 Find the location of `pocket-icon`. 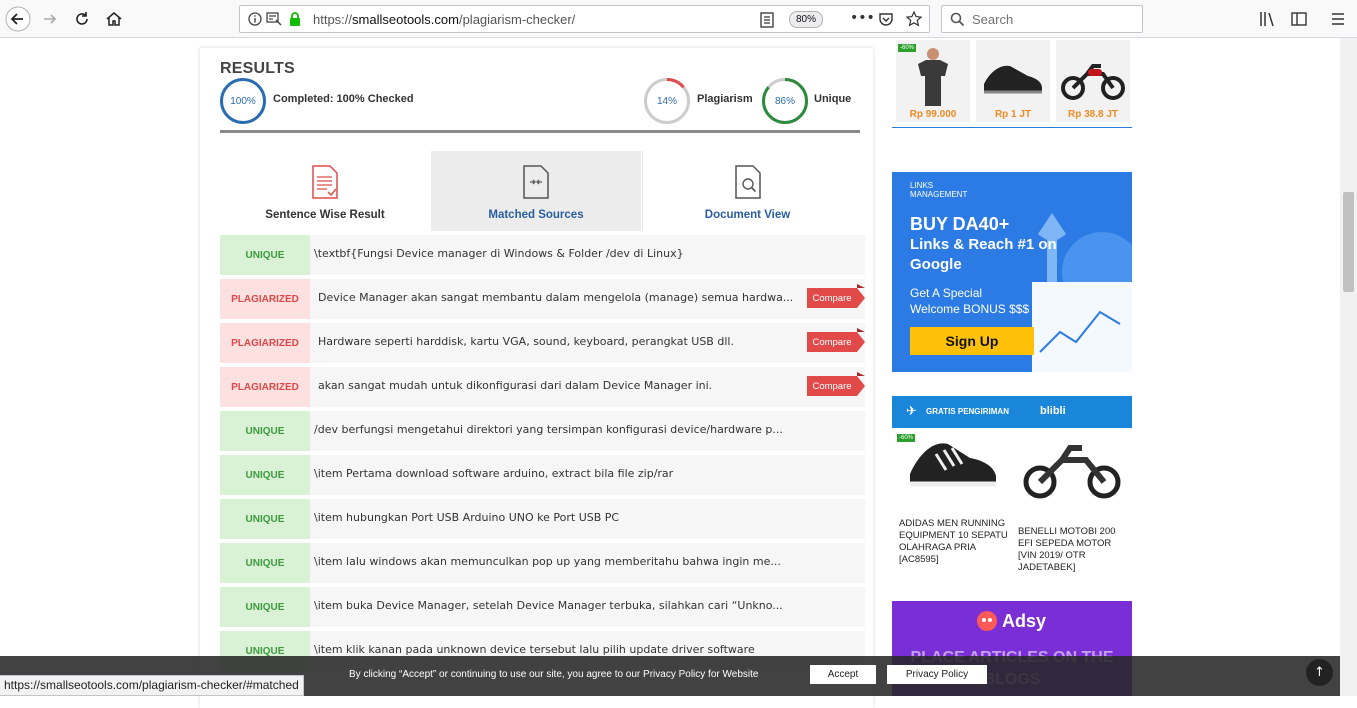

pocket-icon is located at coordinates (886, 19).